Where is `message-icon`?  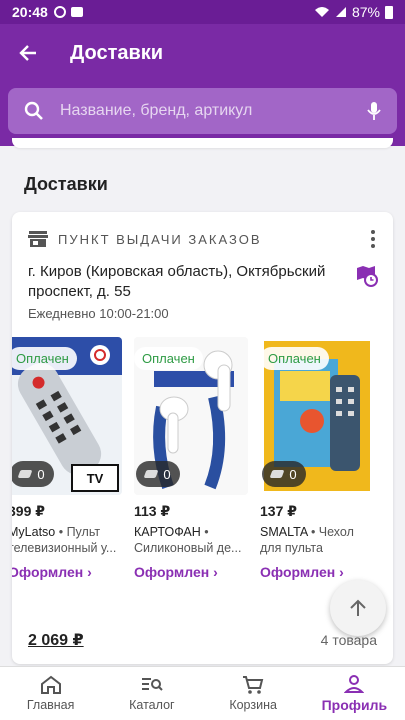
message-icon is located at coordinates (76, 12).